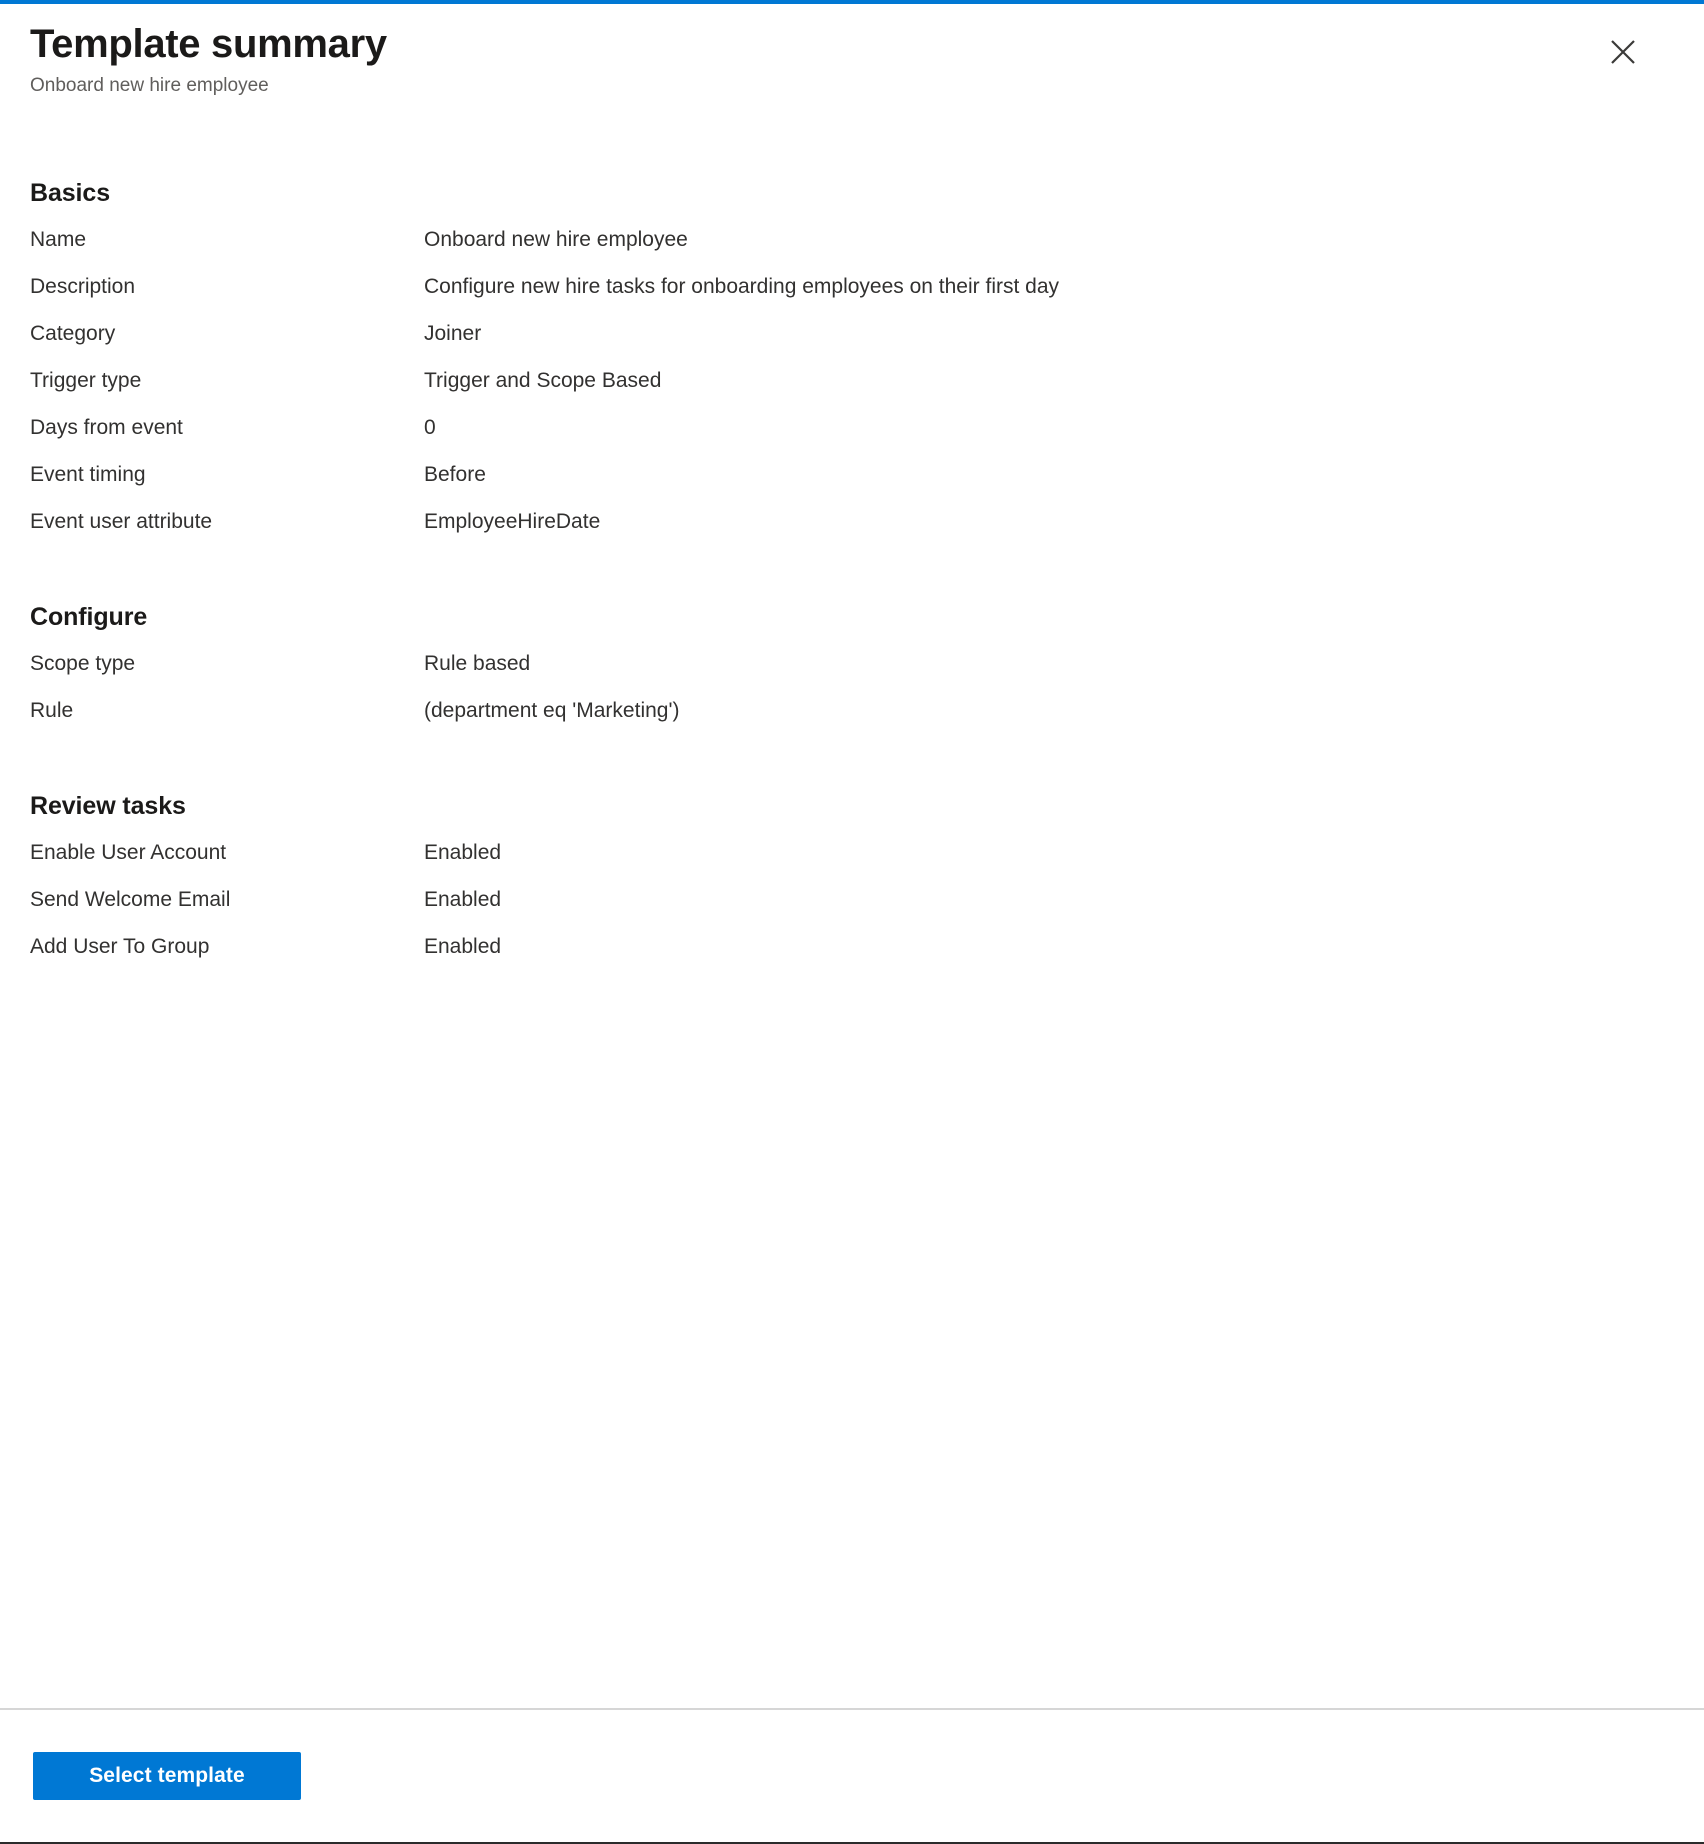 The height and width of the screenshot is (1844, 1704). Describe the element at coordinates (430, 427) in the screenshot. I see `row-value: 0` at that location.